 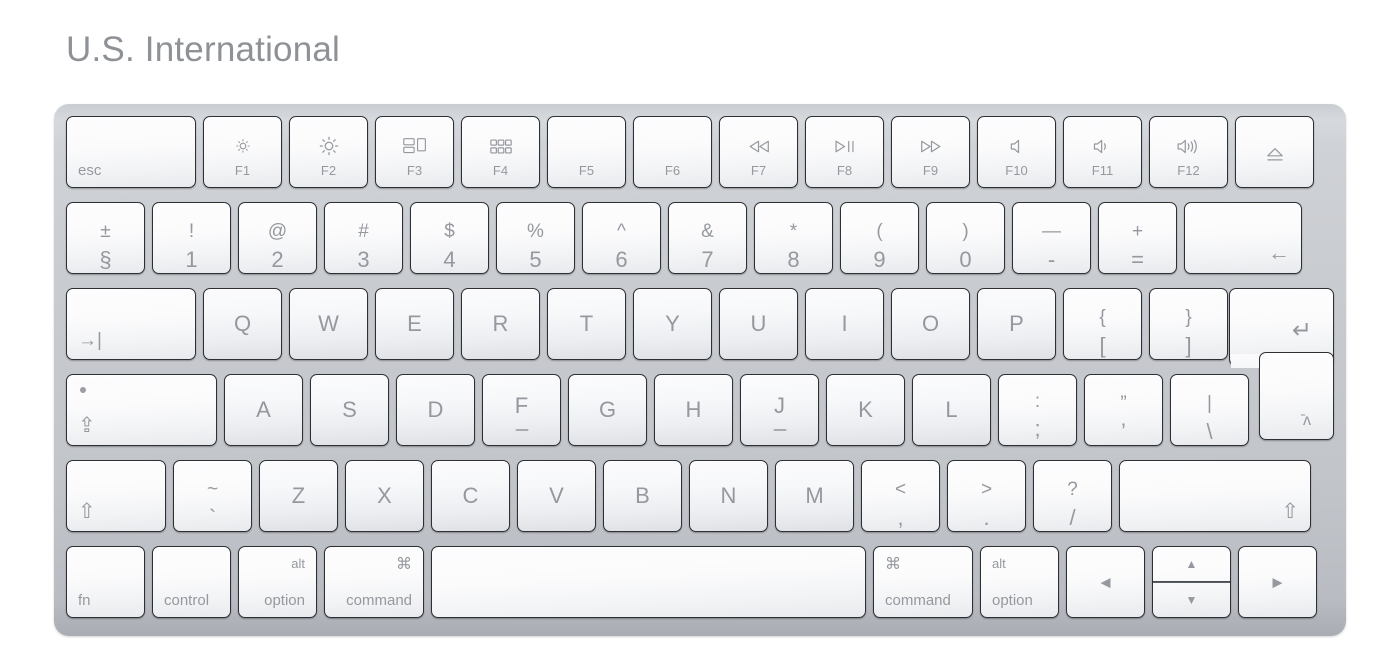 I want to click on key-comma: < ,, so click(x=900, y=496).